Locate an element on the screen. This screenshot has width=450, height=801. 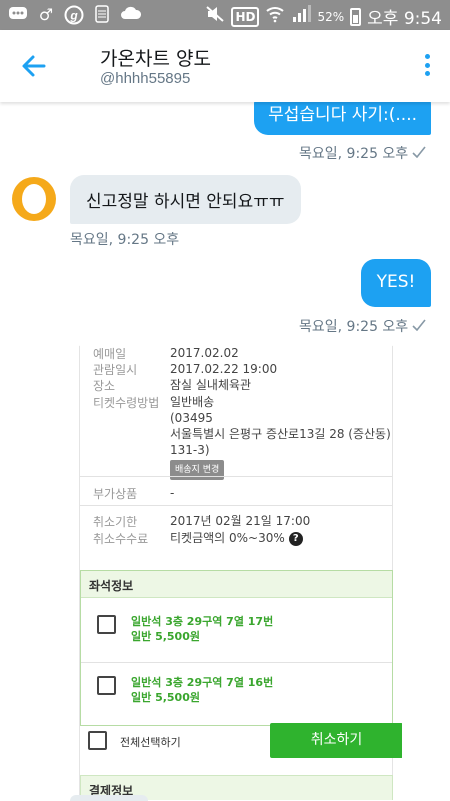
g-icon: g is located at coordinates (74, 15).